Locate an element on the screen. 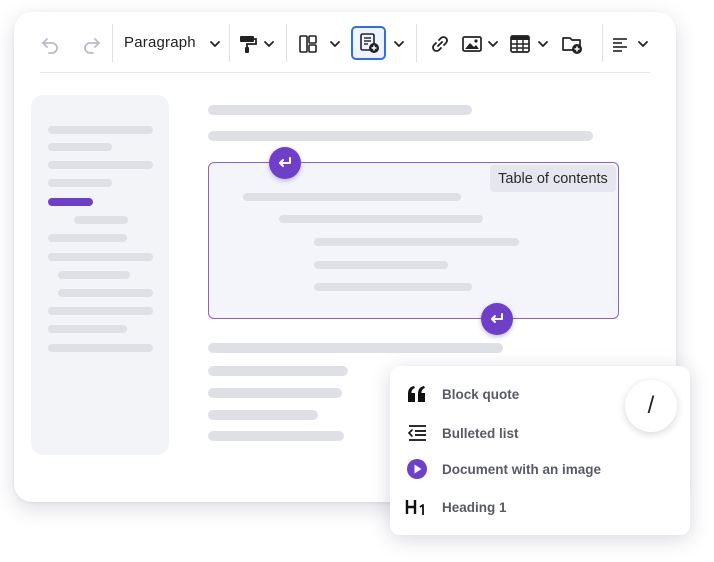 The height and width of the screenshot is (562, 714). layout-chevron-down-icon is located at coordinates (335, 44).